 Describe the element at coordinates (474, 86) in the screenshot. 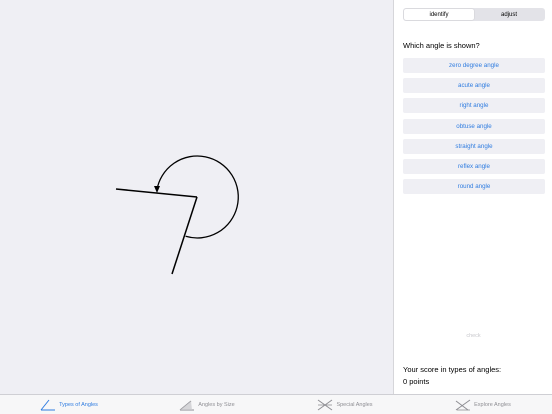

I see `option-acute-angle: acute angle` at that location.